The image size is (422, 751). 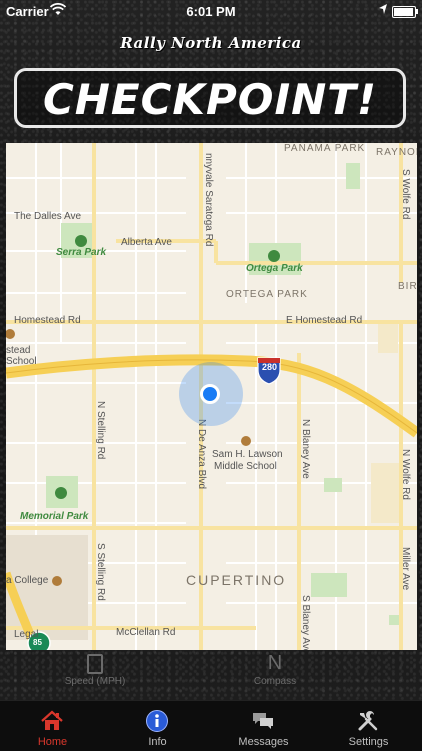 I want to click on current-location-dot, so click(x=210, y=394).